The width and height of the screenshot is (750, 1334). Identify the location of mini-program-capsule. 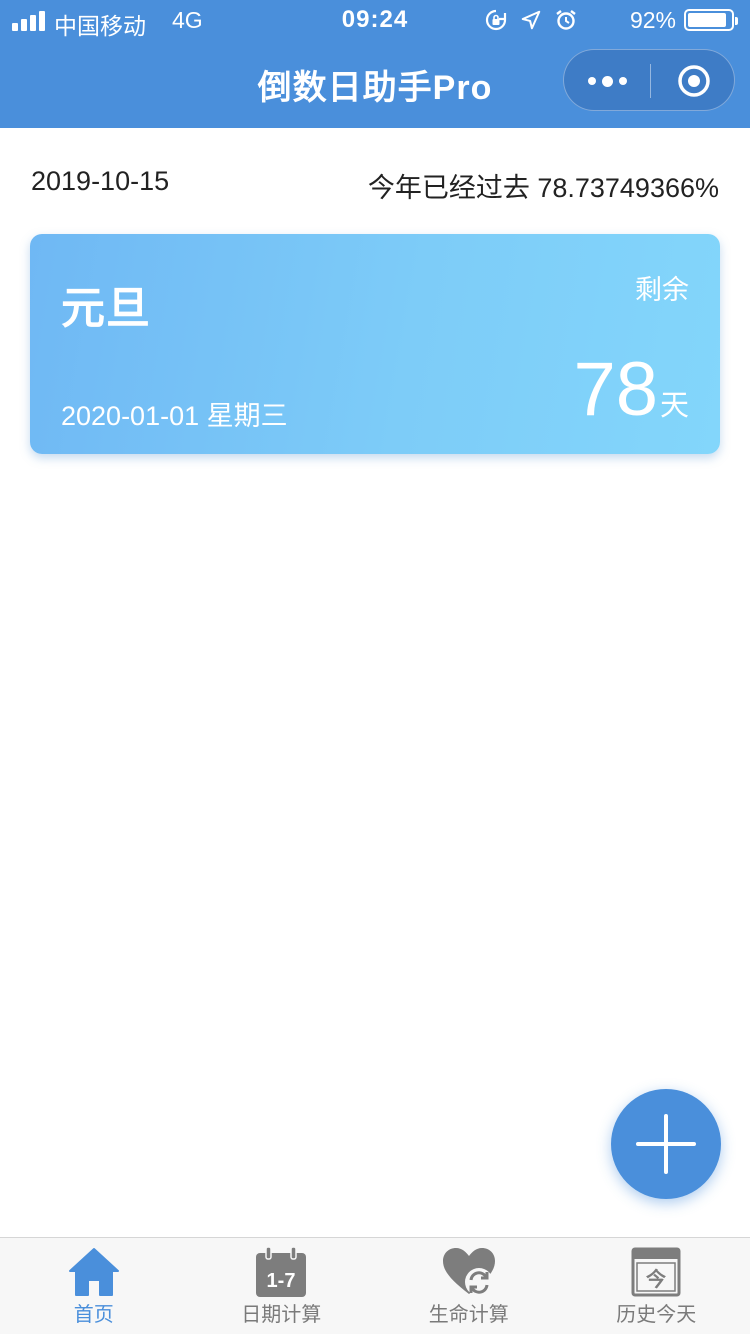
(649, 80).